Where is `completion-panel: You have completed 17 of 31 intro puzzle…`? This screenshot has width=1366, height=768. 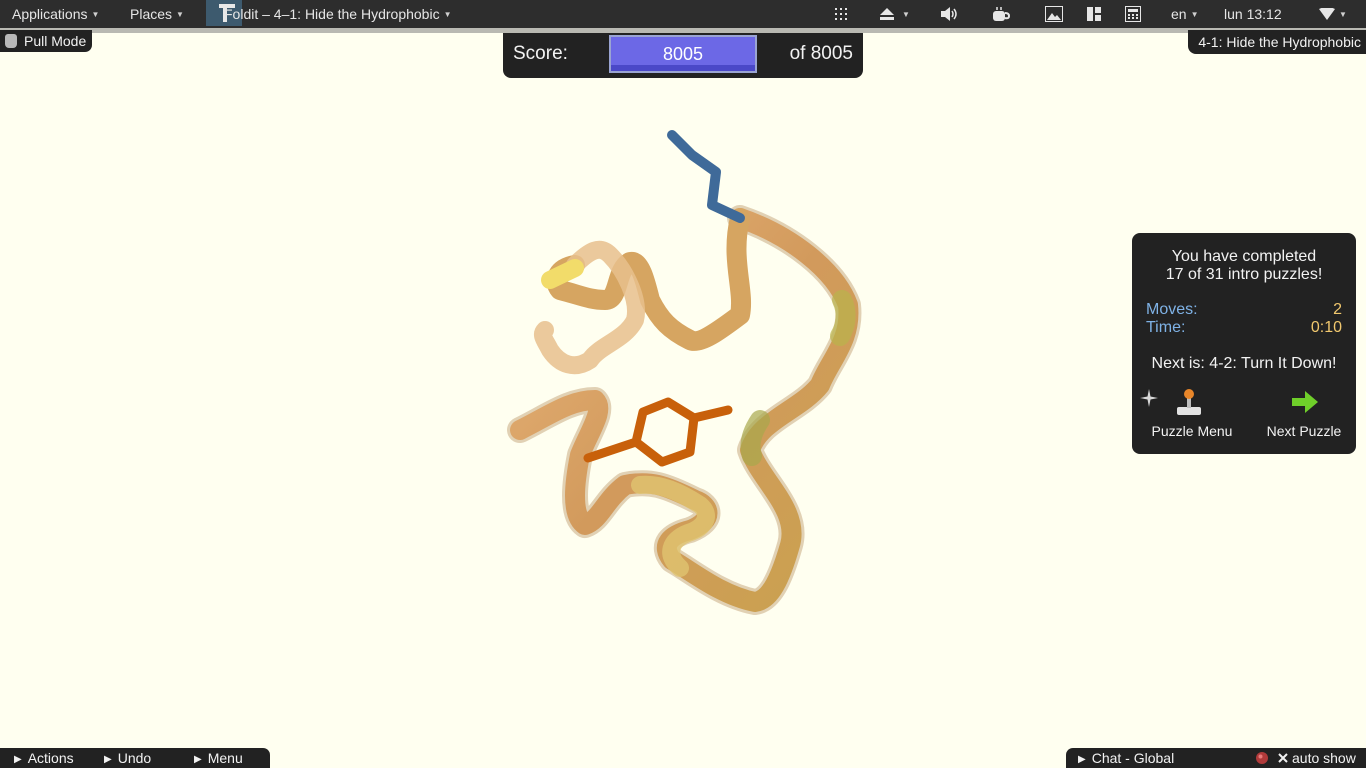
completion-panel: You have completed 17 of 31 intro puzzle… is located at coordinates (1244, 343).